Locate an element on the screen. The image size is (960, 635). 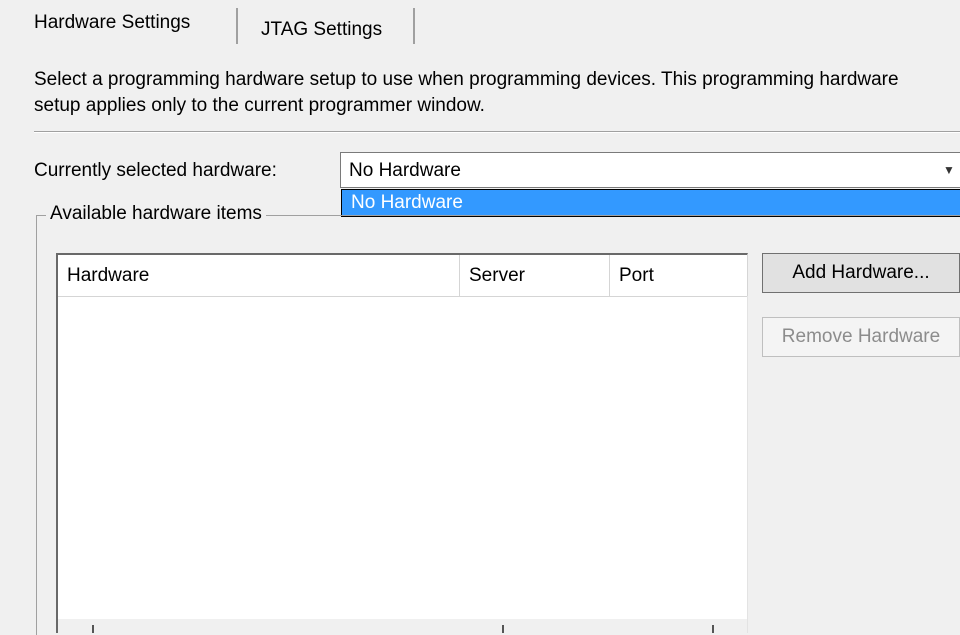
hardware-select: No Hardware ▼ is located at coordinates (650, 170).